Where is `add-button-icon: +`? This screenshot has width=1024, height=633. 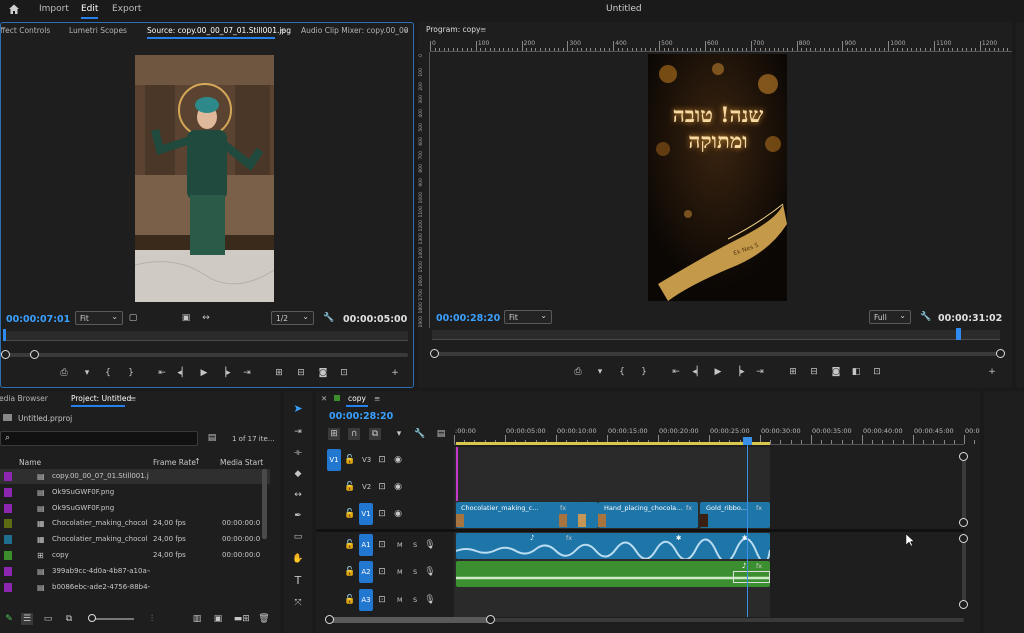
add-button-icon: + is located at coordinates (992, 372).